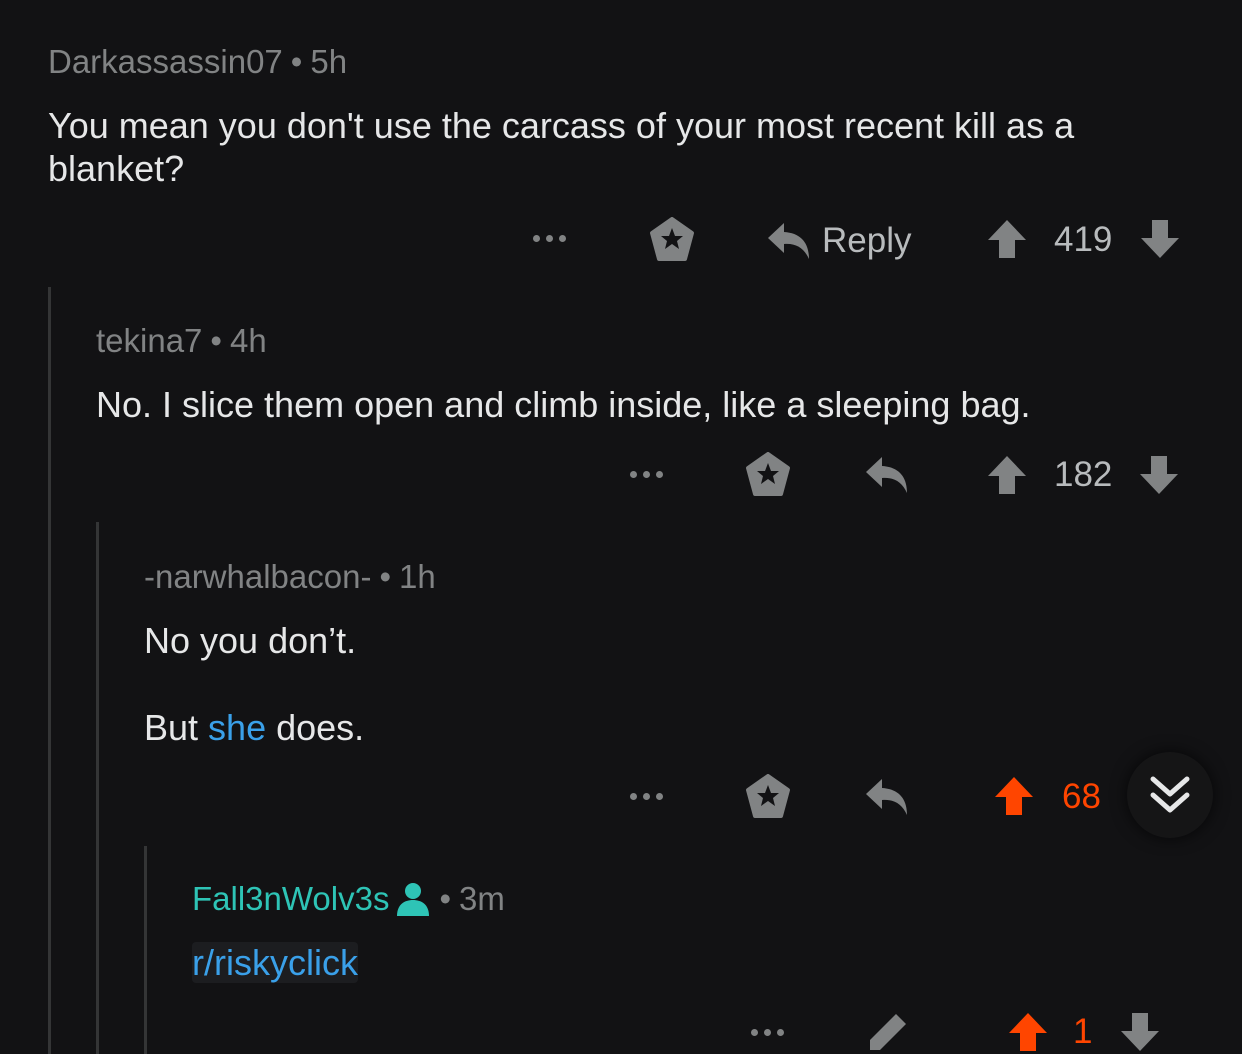 Image resolution: width=1242 pixels, height=1054 pixels. What do you see at coordinates (417, 576) in the screenshot?
I see `comment-time: 1h` at bounding box center [417, 576].